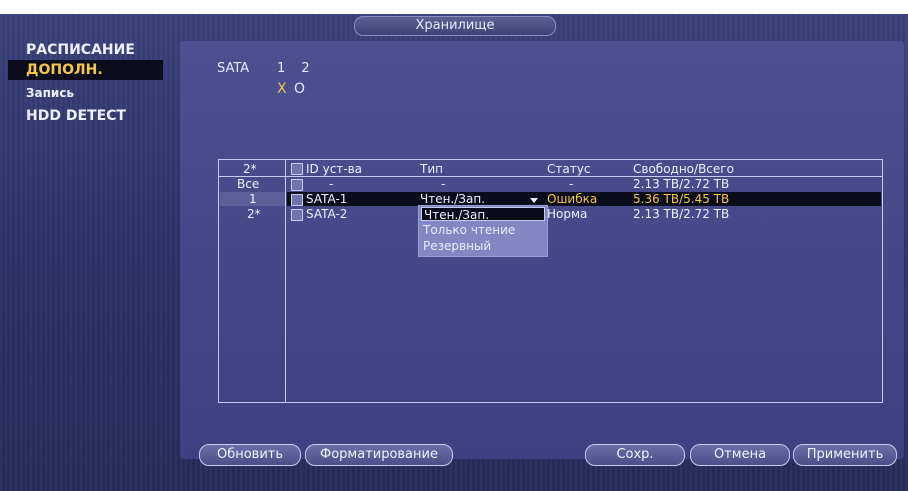 Image resolution: width=908 pixels, height=491 pixels. Describe the element at coordinates (483, 214) in the screenshot. I see `dropdown-option-read-write: Чтен./Зап.` at that location.